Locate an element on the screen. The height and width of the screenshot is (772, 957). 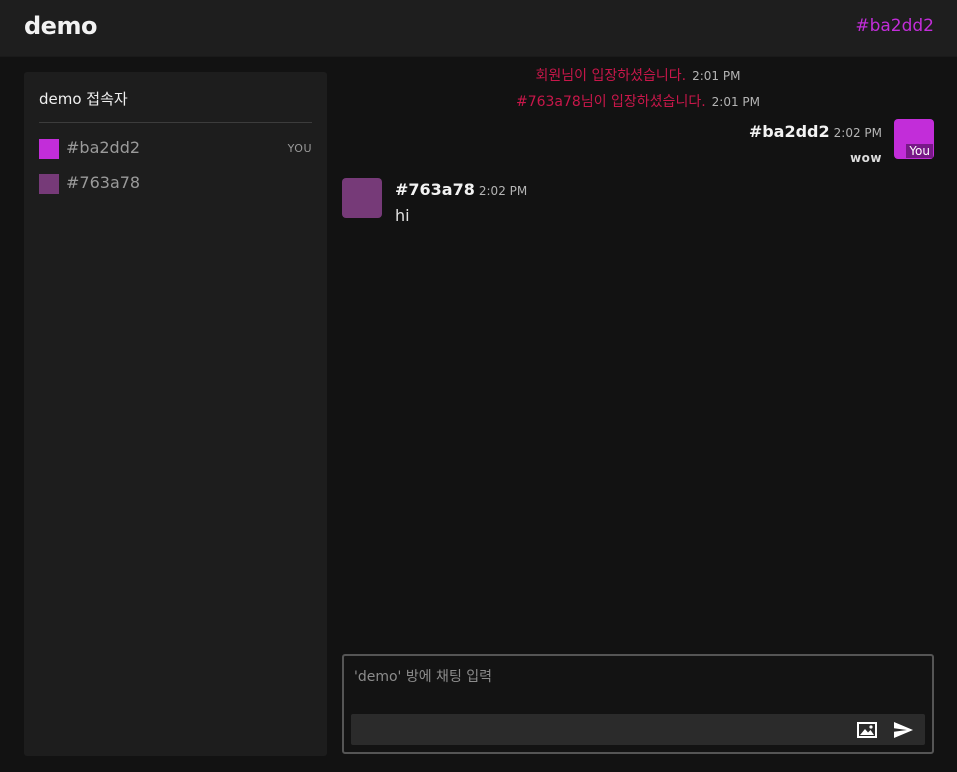
message-sender: #763a78 is located at coordinates (435, 189).